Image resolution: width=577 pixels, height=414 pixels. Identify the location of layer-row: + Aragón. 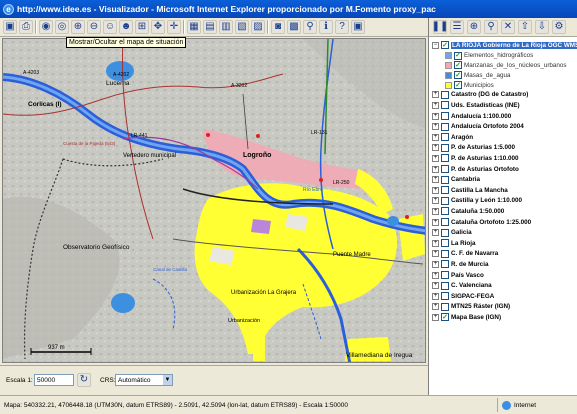
(452, 137).